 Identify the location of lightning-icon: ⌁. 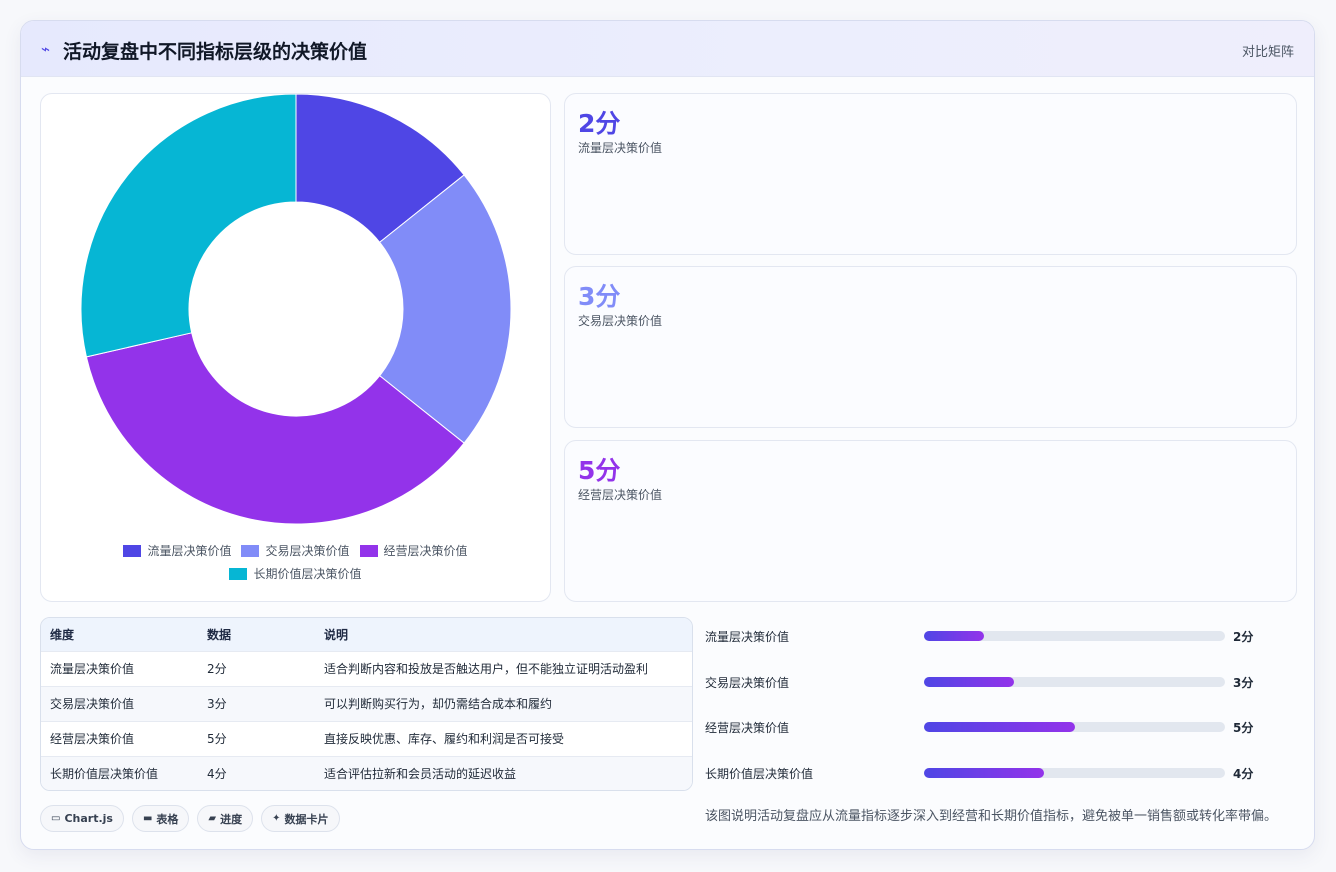
(46, 49).